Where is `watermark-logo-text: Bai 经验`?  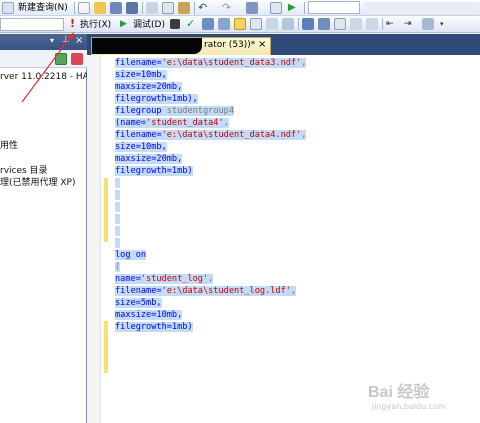
watermark-logo-text: Bai 经验 is located at coordinates (399, 392).